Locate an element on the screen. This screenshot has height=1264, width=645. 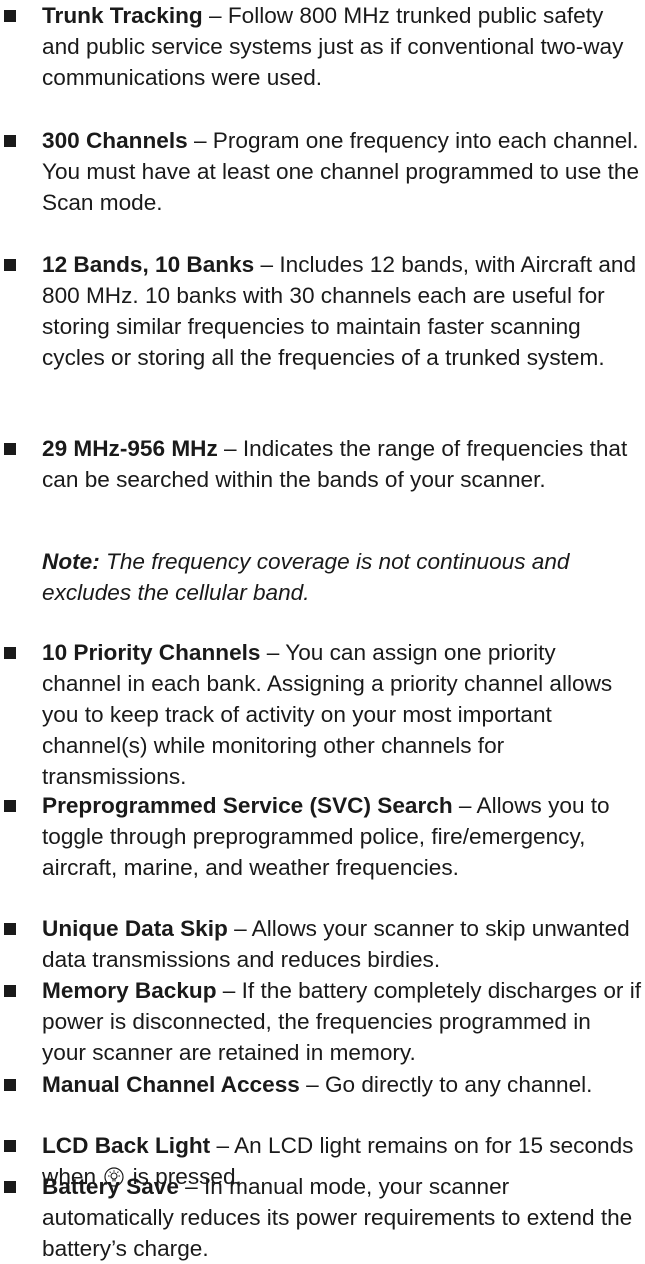
feature-term: 29 MHz-956 MHz is located at coordinates (130, 448).